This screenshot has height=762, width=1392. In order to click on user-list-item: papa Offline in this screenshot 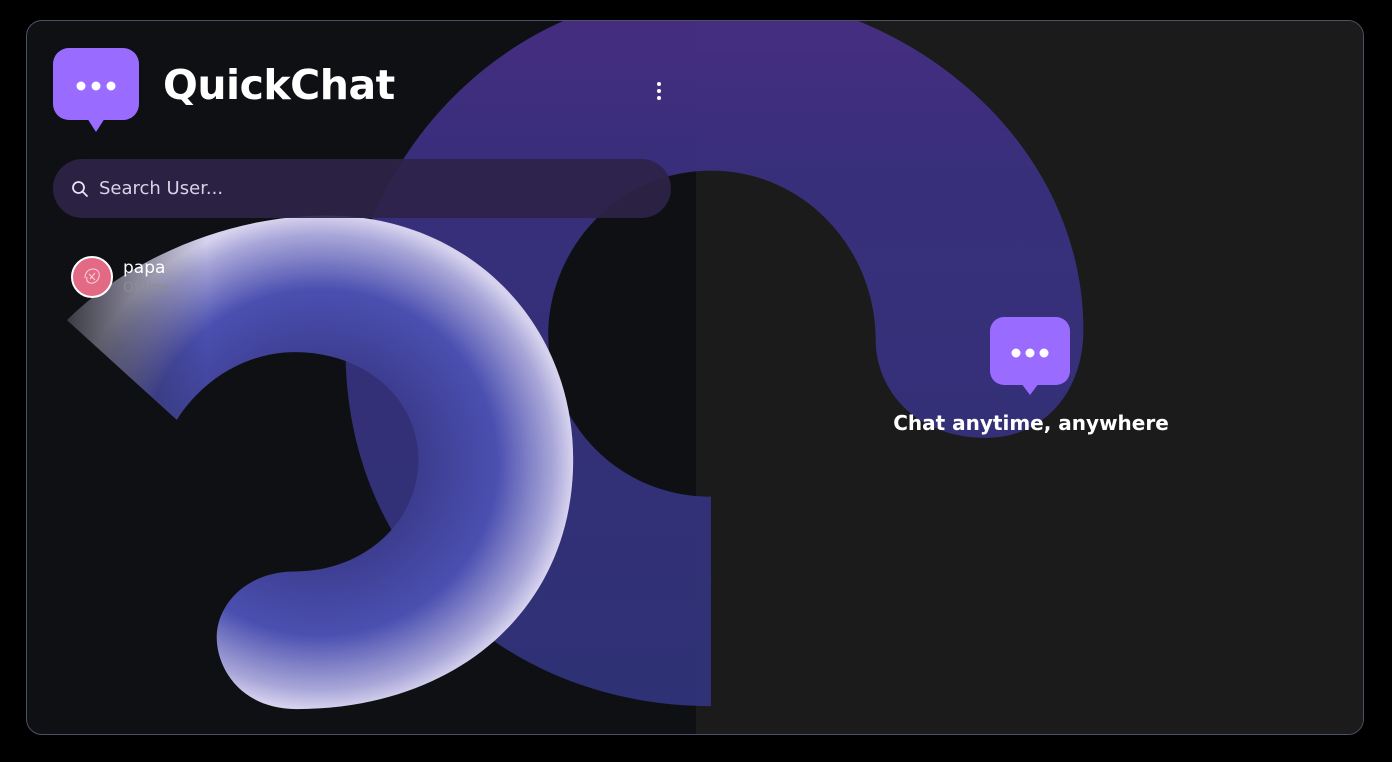, I will do `click(221, 277)`.